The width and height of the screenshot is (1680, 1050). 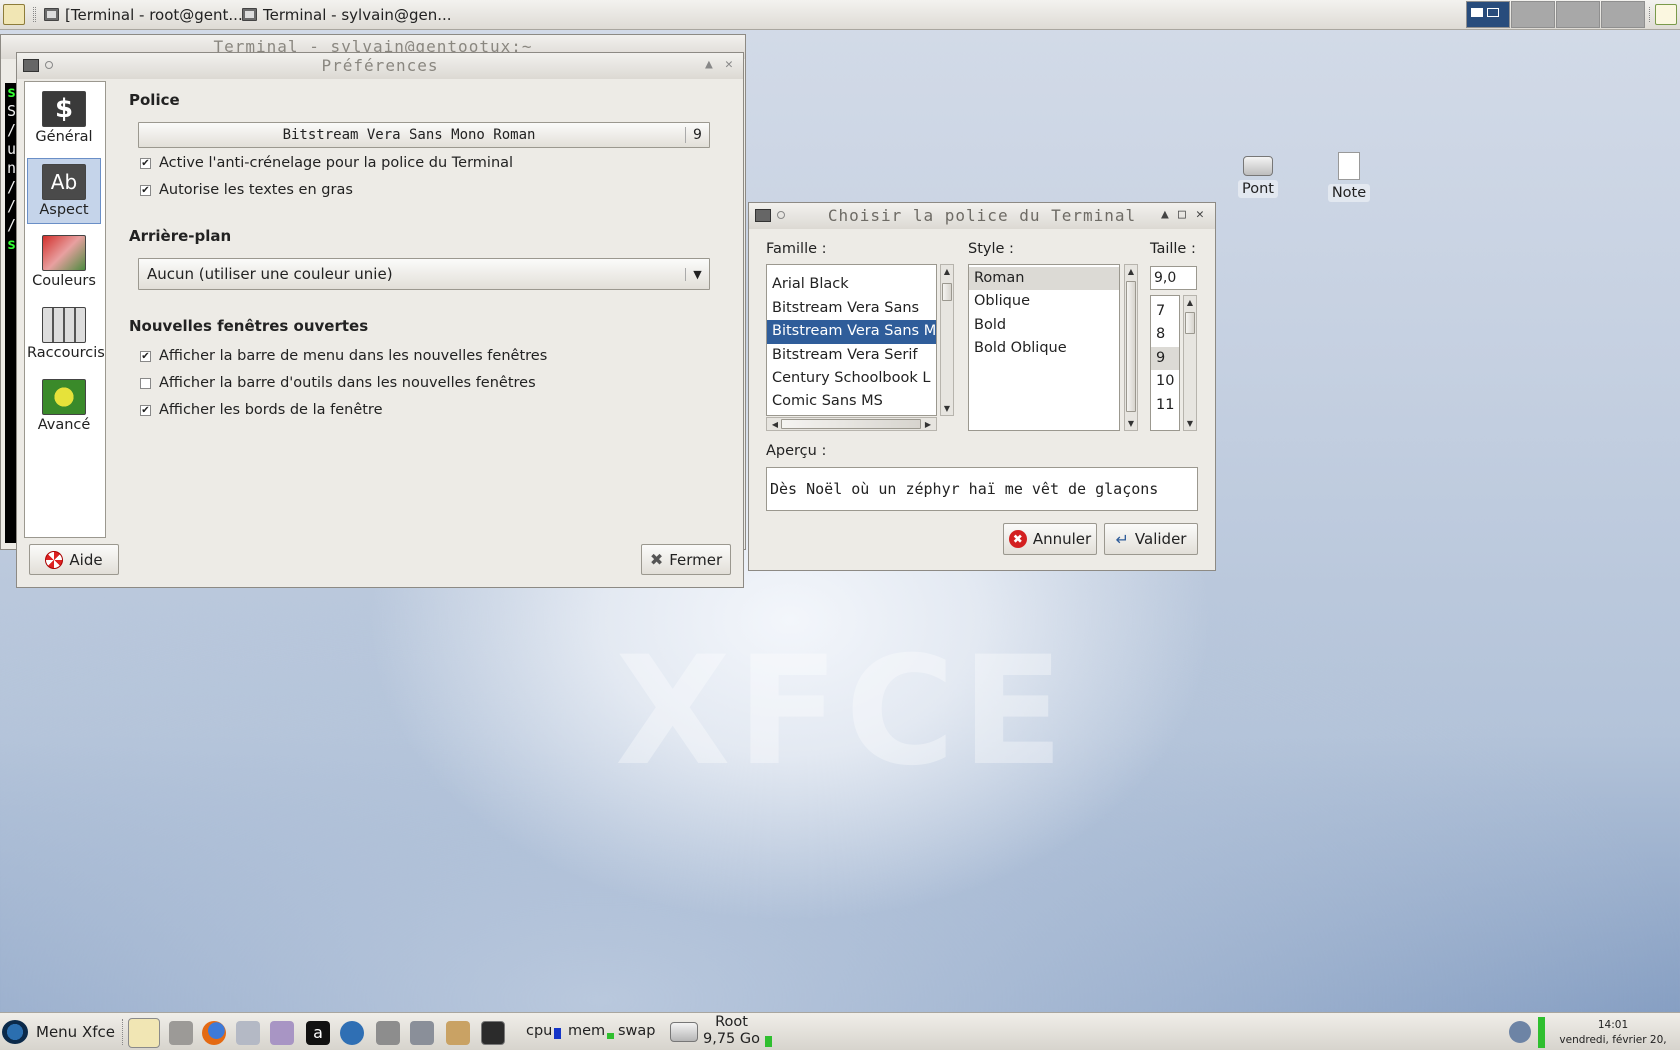 I want to click on size-input: 9,0, so click(x=1173, y=278).